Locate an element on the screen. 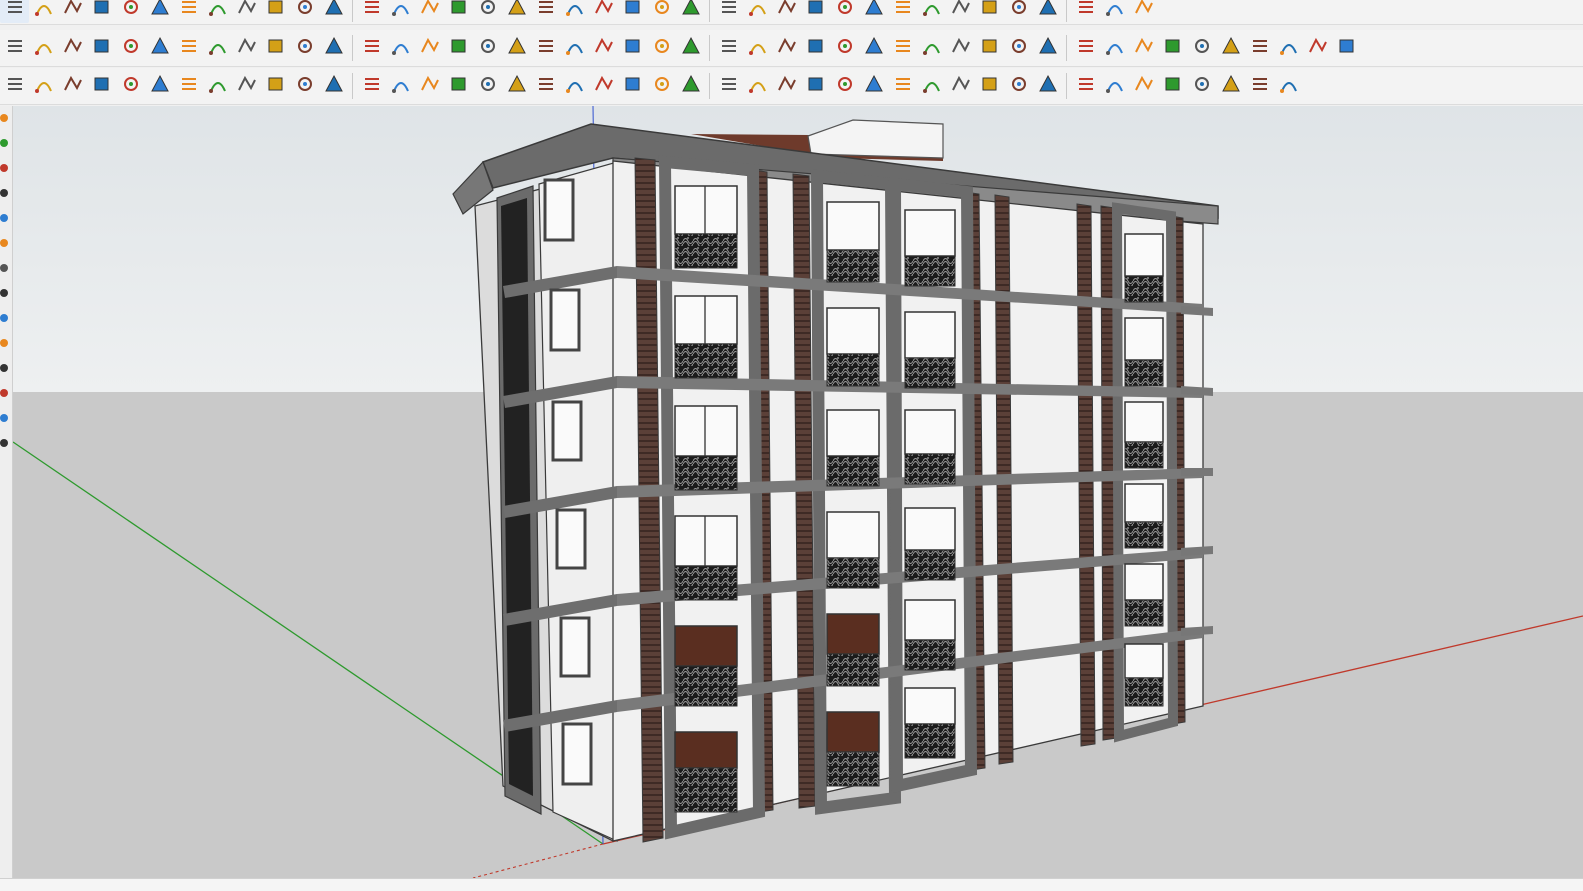  arrow-tool-button is located at coordinates (603, 11).